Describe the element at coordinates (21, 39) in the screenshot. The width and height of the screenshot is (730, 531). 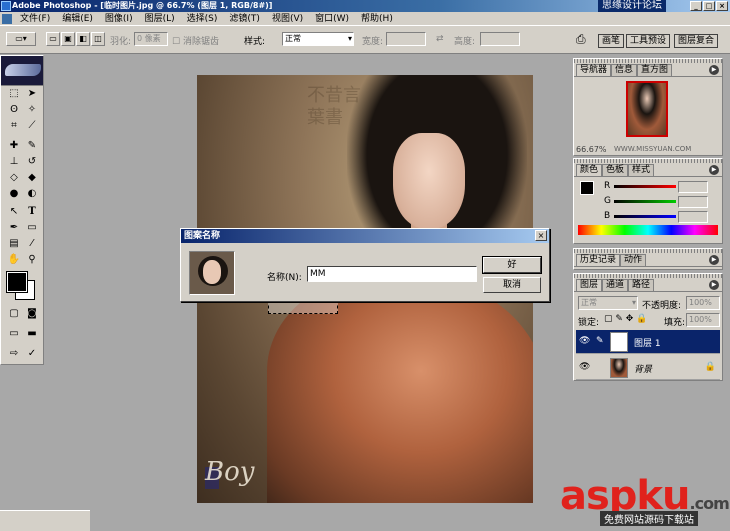
I see `marquee-preset-button: ▭▾` at that location.